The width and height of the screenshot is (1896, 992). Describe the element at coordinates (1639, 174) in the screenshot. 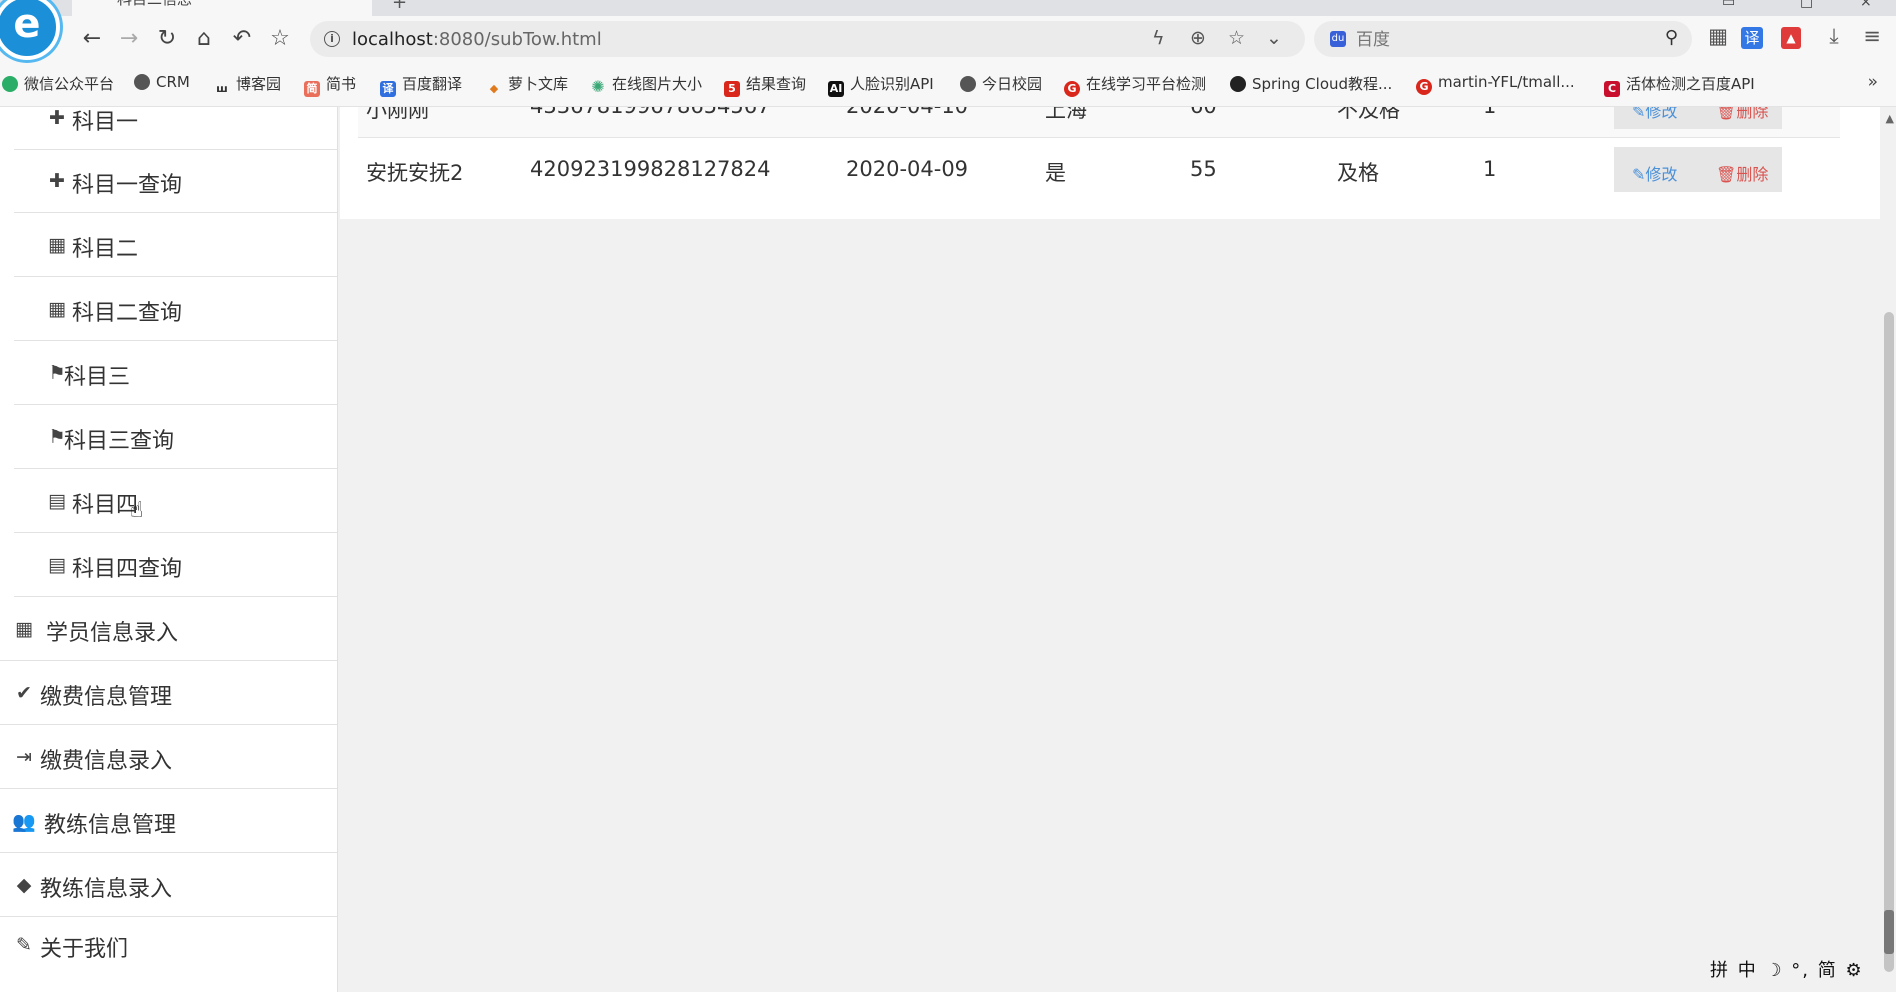

I see `edit-icon: ✎` at that location.